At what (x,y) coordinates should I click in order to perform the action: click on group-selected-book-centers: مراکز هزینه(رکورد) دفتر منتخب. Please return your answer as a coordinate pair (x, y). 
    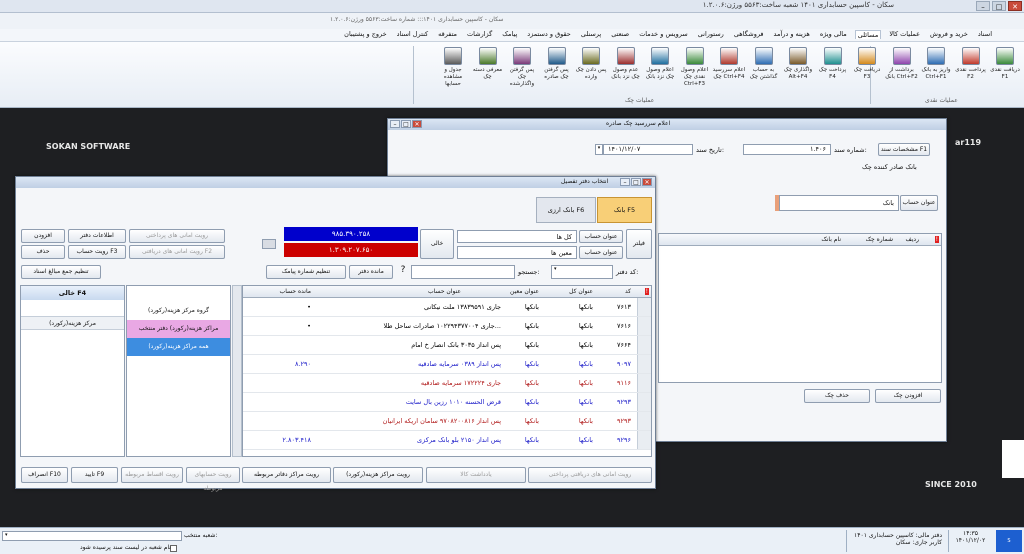
    Looking at the image, I should click on (178, 329).